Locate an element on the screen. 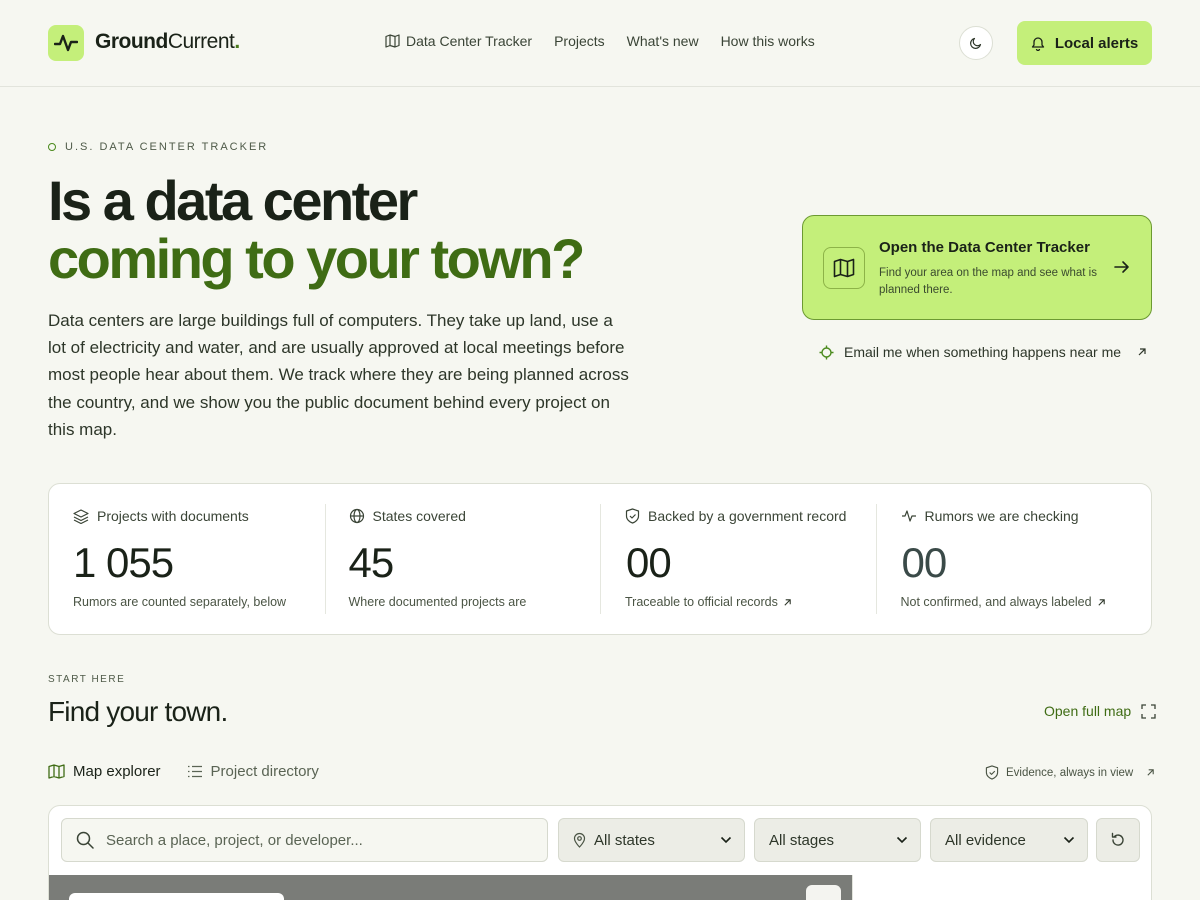 The width and height of the screenshot is (1200, 900). expand-icon is located at coordinates (1148, 711).